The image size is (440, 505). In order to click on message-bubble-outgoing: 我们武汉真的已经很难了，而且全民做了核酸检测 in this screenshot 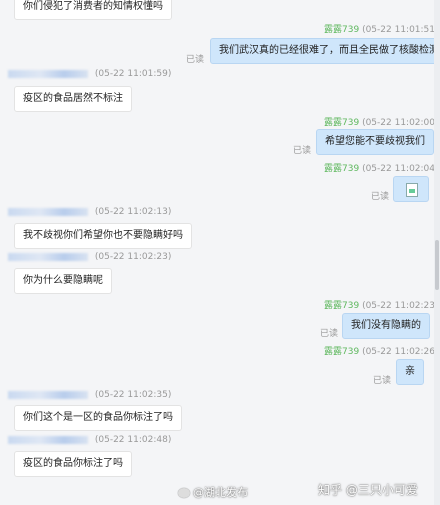, I will do `click(325, 51)`.